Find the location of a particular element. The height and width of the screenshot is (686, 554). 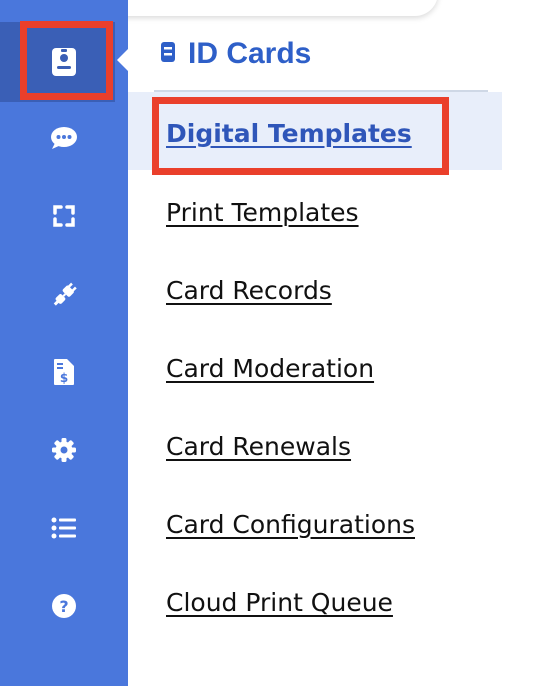

panel-title-label: ID Cards is located at coordinates (250, 53).